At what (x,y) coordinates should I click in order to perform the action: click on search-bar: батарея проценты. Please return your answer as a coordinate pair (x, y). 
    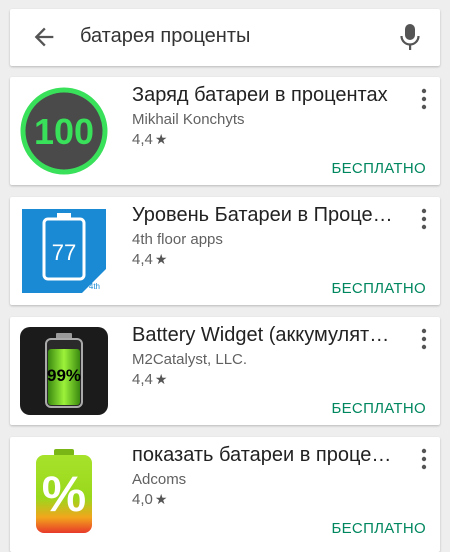
    Looking at the image, I should click on (225, 37).